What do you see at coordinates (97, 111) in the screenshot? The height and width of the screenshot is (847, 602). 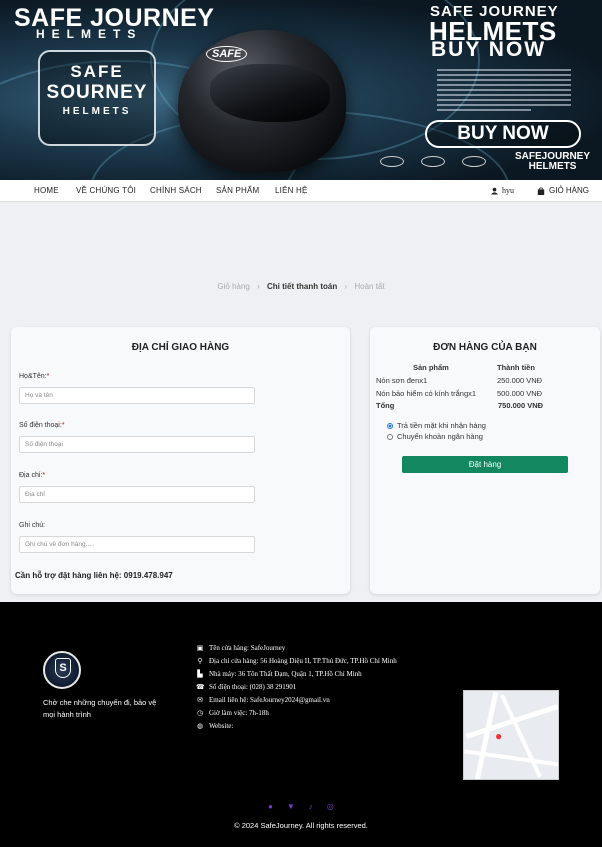 I see `badge-text: HELMETS` at bounding box center [97, 111].